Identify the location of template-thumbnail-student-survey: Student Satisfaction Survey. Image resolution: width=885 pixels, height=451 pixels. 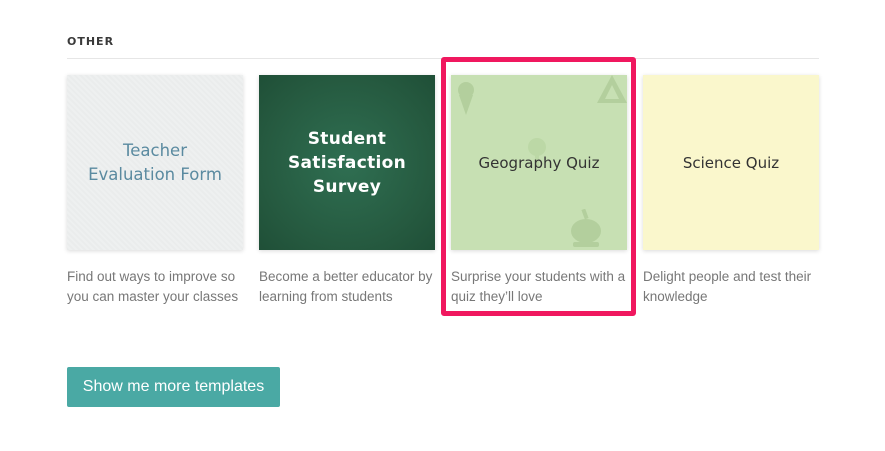
(347, 162).